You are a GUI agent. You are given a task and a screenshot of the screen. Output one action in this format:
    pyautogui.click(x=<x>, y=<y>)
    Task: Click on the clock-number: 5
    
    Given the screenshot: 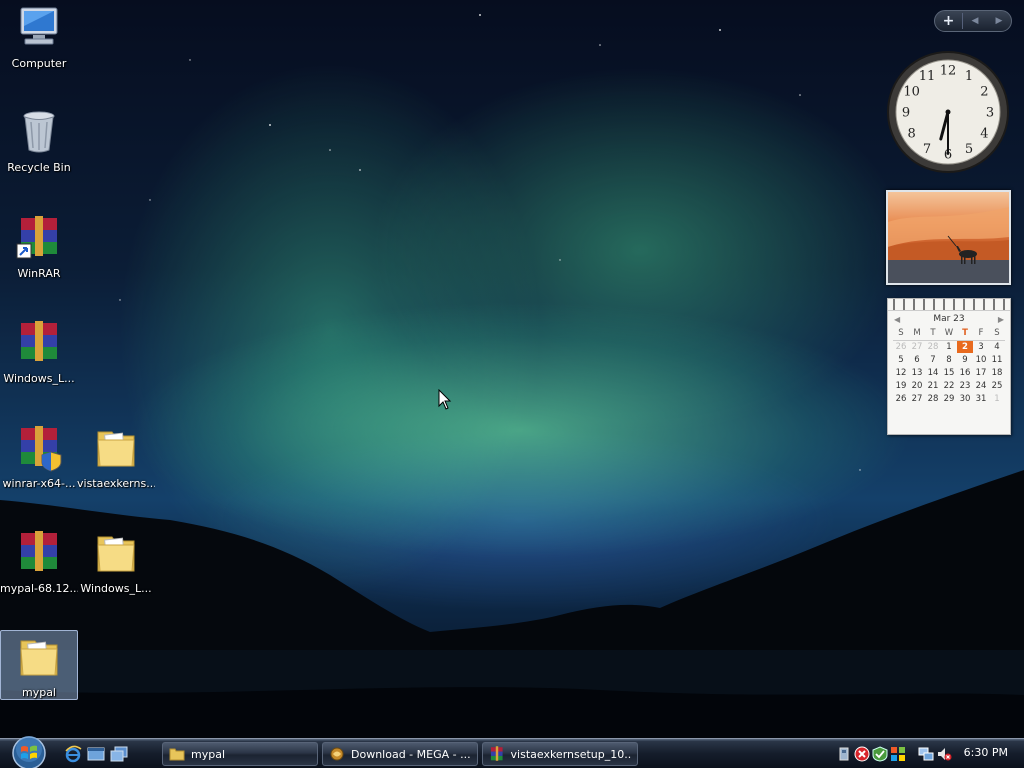 What is the action you would take?
    pyautogui.click(x=969, y=149)
    